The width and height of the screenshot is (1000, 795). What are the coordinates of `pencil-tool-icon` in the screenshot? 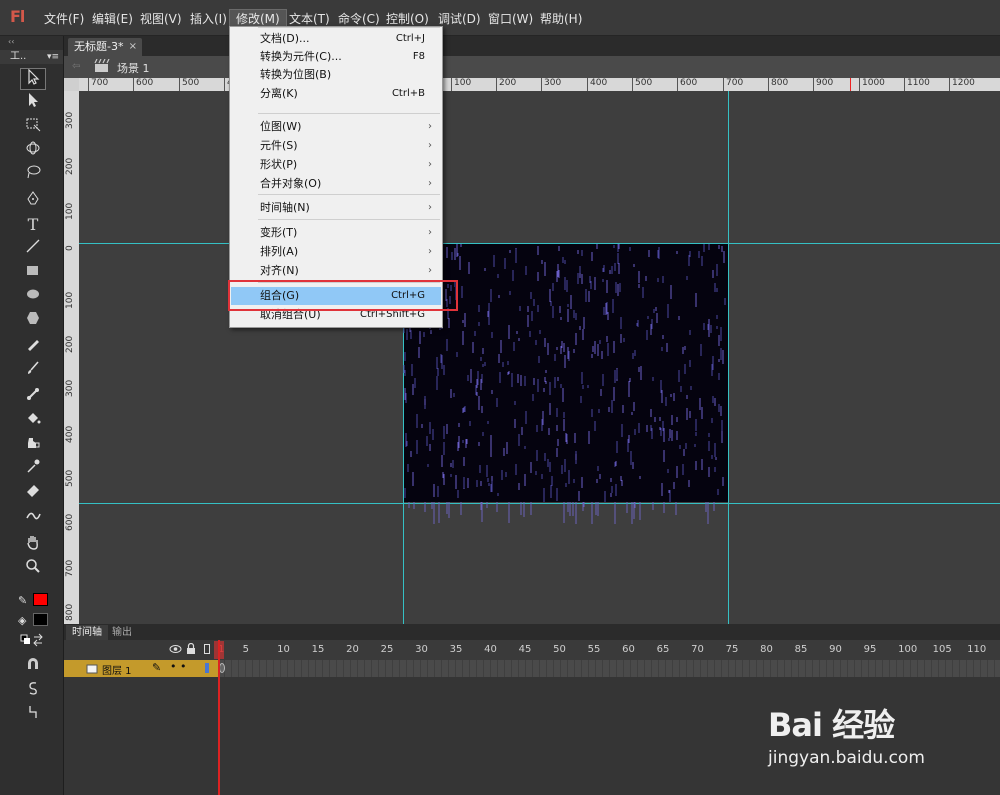 It's located at (33, 347).